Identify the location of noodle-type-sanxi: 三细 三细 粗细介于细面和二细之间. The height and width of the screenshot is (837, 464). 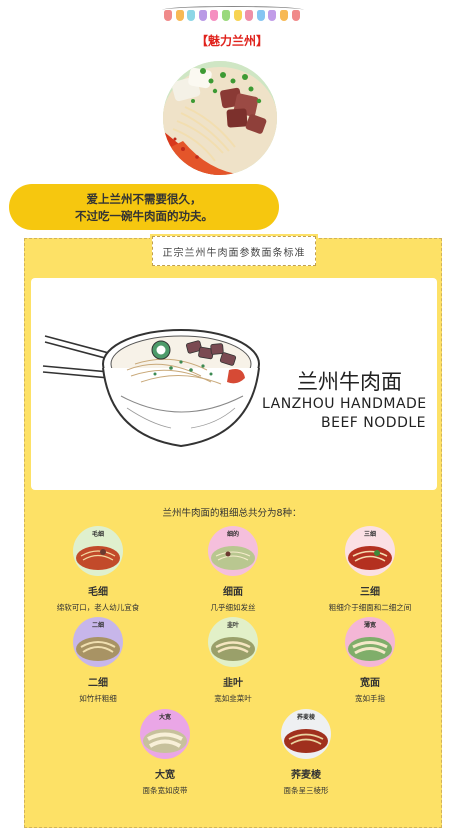
(370, 569).